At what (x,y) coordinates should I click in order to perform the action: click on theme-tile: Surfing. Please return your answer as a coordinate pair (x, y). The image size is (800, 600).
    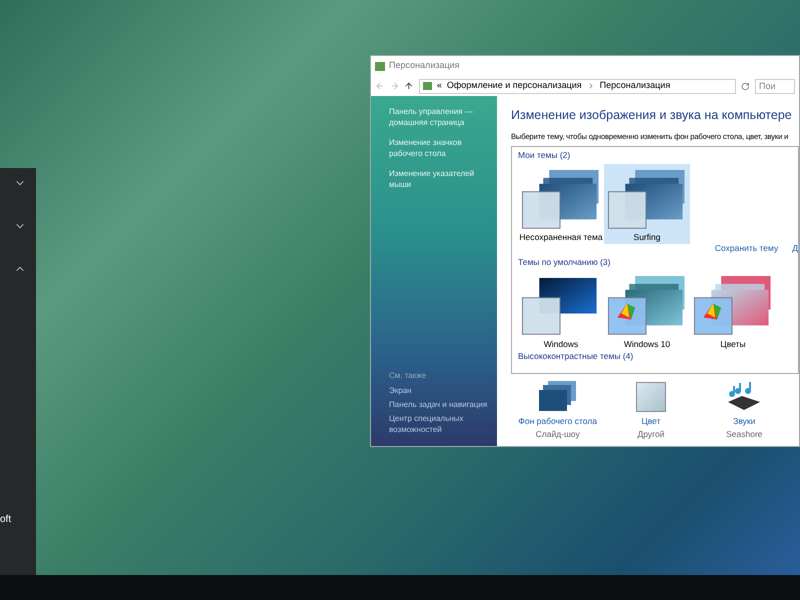
    Looking at the image, I should click on (647, 204).